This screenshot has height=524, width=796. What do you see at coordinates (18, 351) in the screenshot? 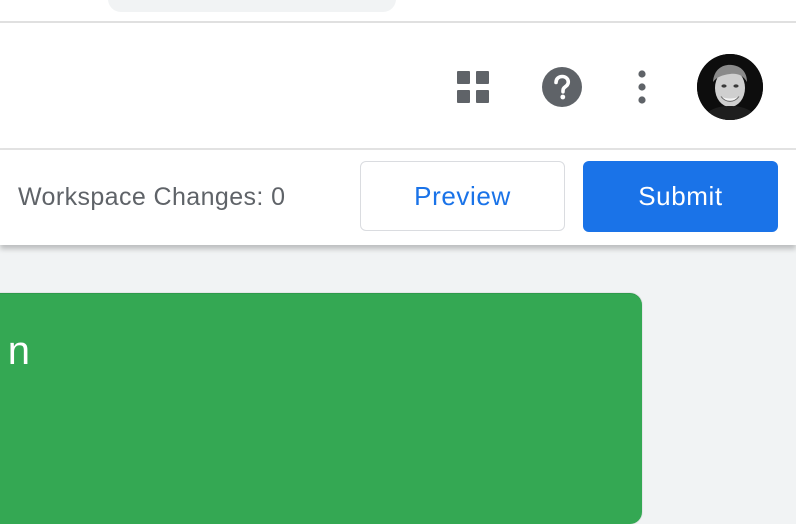
I see `status-card-title: n` at bounding box center [18, 351].